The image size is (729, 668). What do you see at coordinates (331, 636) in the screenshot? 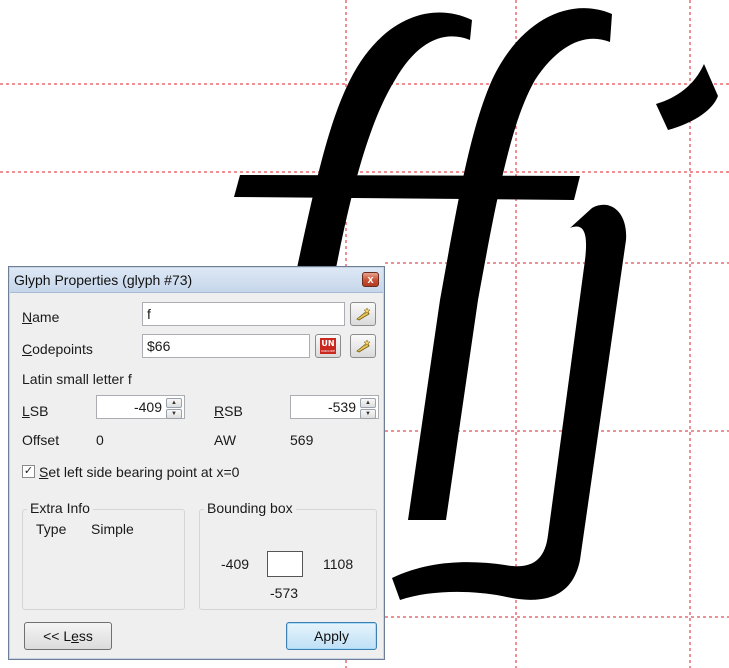
I see `apply-button: Apply` at bounding box center [331, 636].